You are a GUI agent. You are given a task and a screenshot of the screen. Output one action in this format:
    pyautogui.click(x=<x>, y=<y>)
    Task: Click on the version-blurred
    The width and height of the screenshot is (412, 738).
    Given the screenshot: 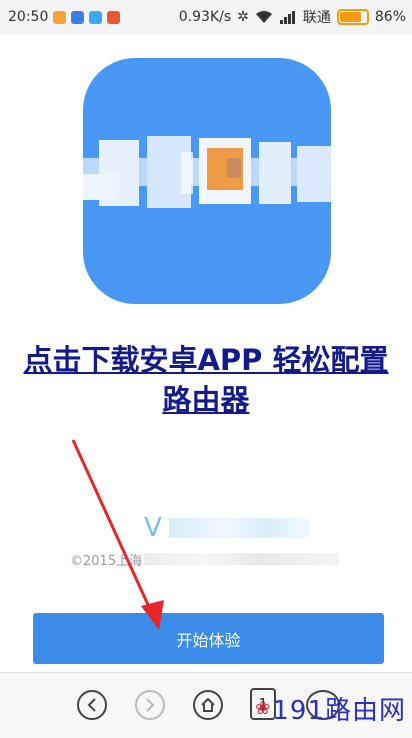 What is the action you would take?
    pyautogui.click(x=238, y=528)
    